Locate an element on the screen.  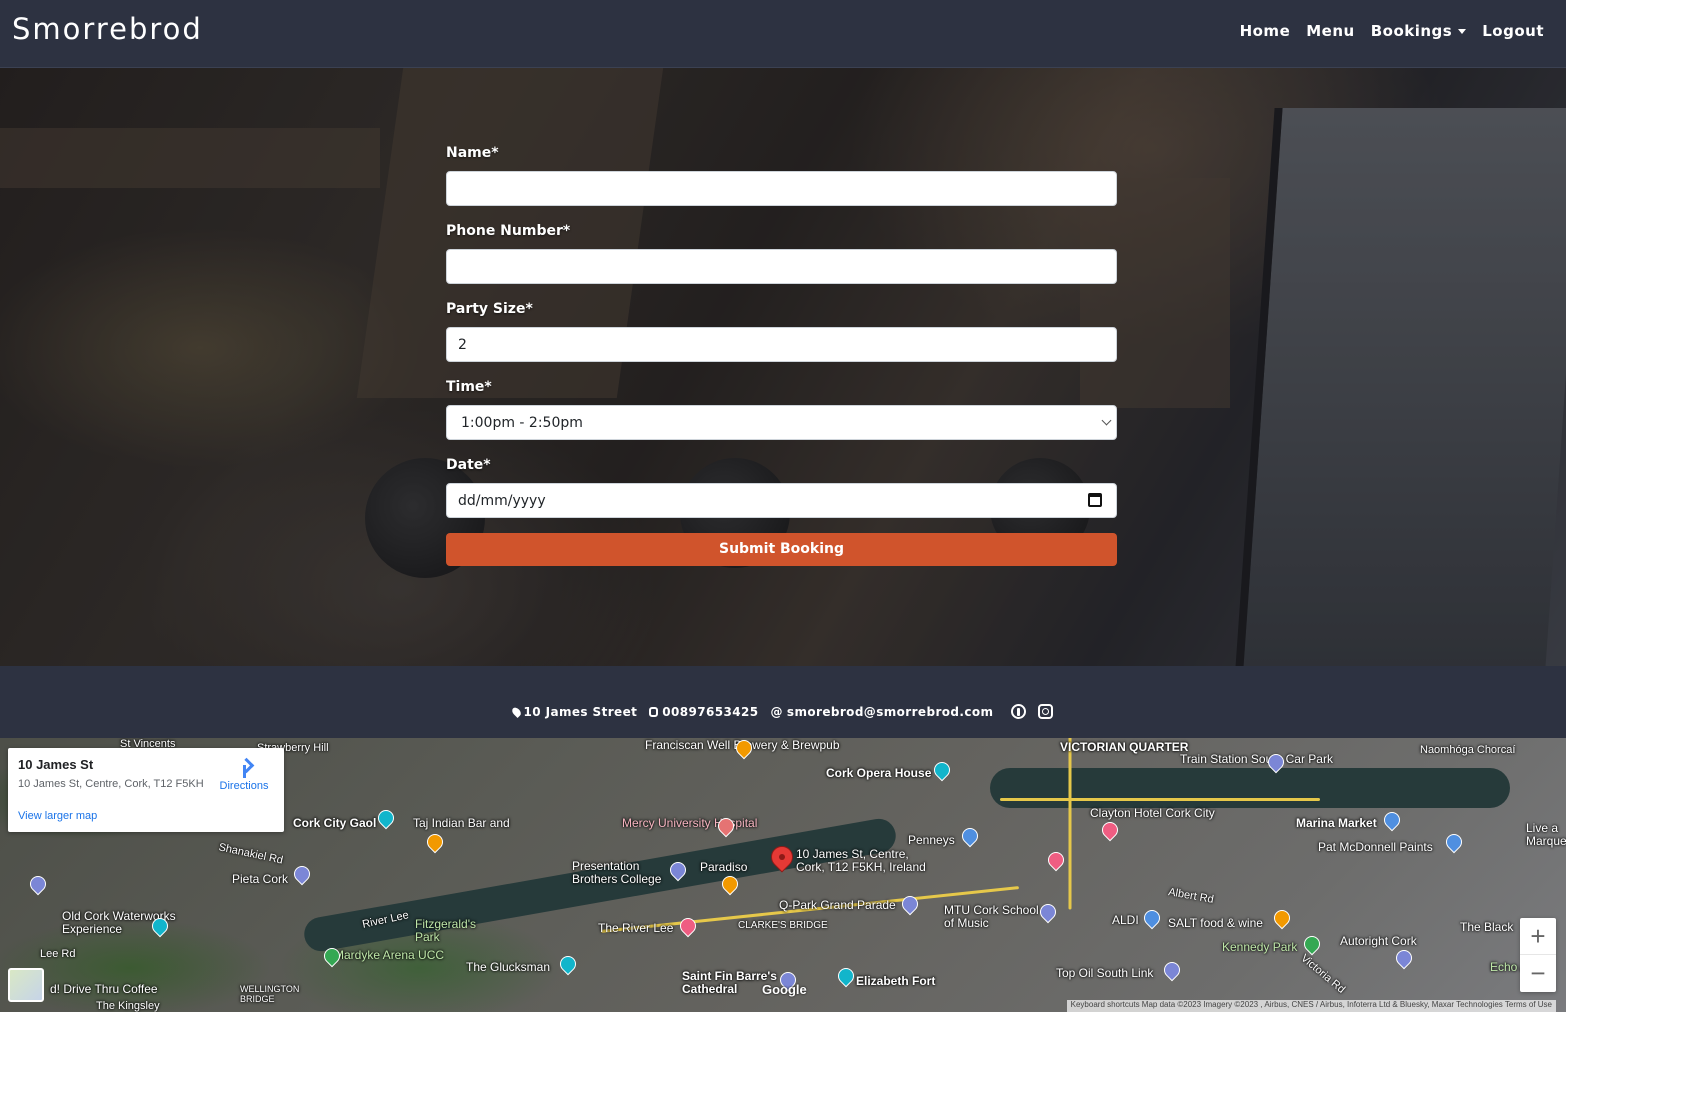
map-label: Live a Marquee is located at coordinates (1546, 834).